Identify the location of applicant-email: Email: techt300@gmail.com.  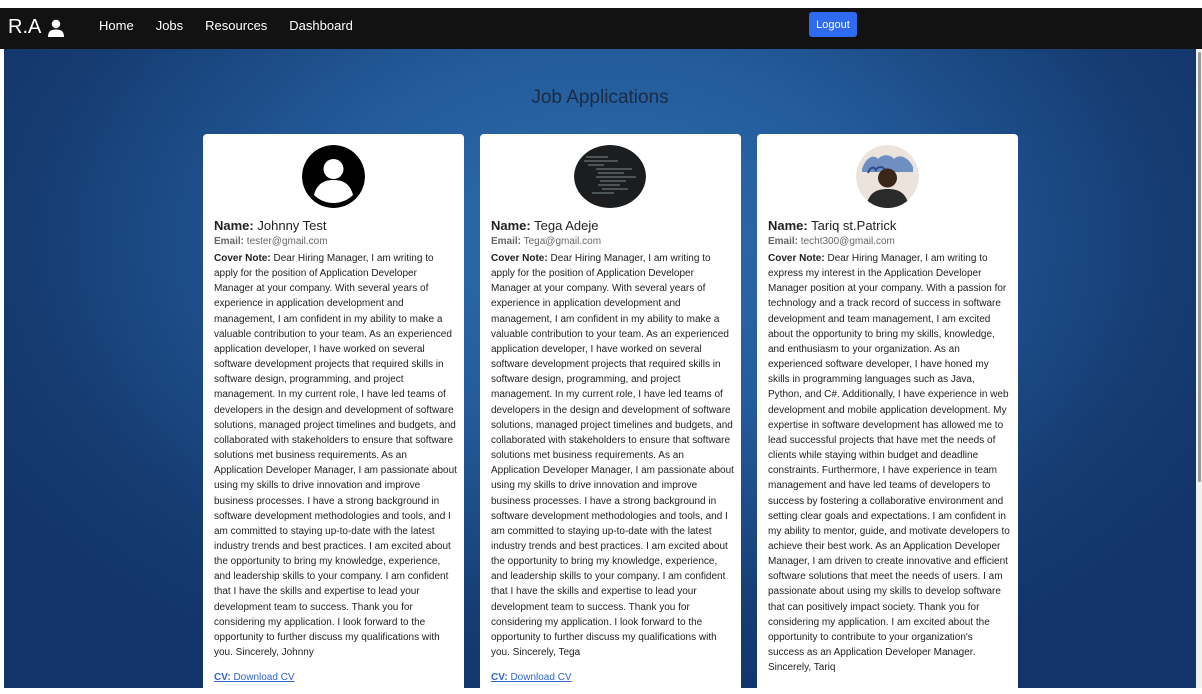
(831, 241).